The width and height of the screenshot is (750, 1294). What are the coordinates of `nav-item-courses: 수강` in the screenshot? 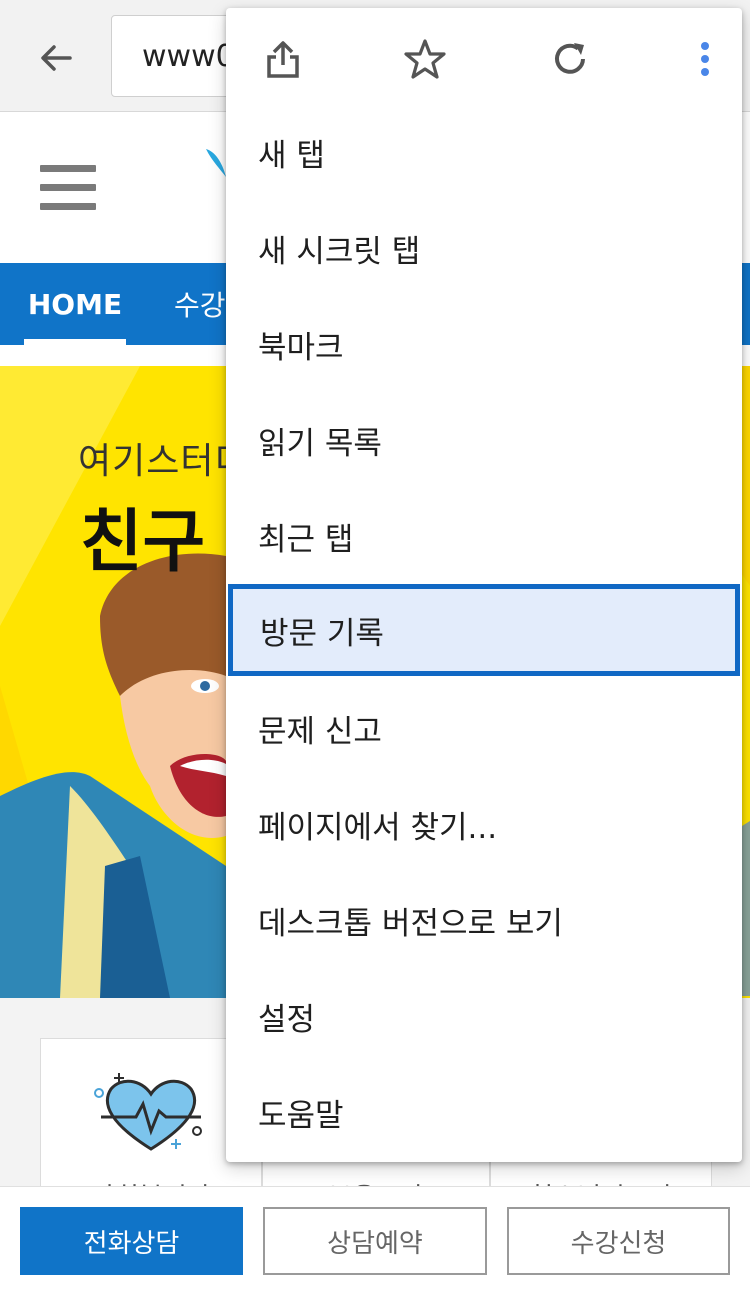 It's located at (200, 304).